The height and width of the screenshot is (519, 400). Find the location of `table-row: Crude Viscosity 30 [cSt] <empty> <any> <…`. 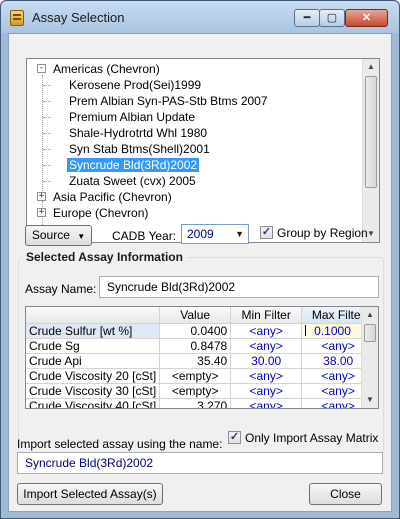

table-row: Crude Viscosity 30 [cSt] <empty> <any> <… is located at coordinates (201, 391).